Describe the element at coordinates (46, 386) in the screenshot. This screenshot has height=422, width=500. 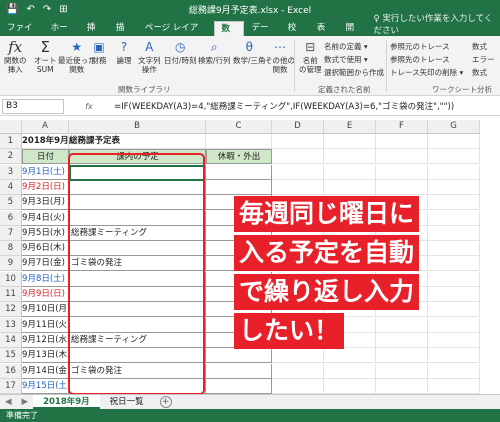
I see `date-cell: 9月15日(土)` at that location.